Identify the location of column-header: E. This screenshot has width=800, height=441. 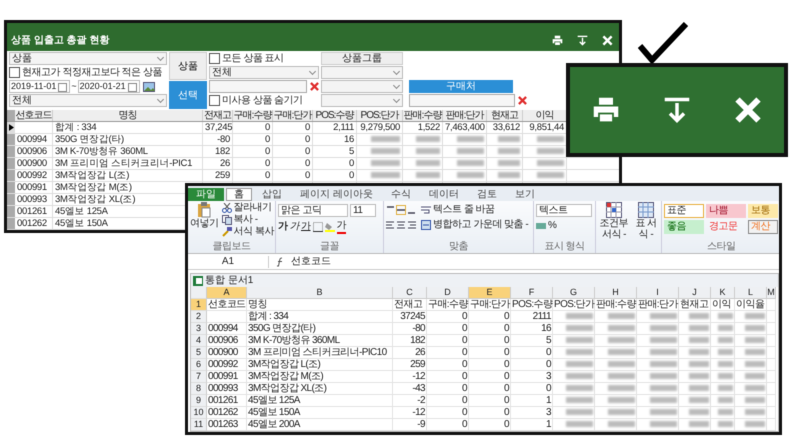
(490, 293).